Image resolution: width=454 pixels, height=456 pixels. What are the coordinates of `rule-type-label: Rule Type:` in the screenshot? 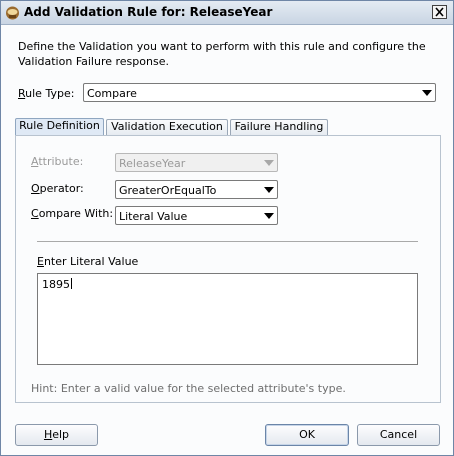 It's located at (46, 93).